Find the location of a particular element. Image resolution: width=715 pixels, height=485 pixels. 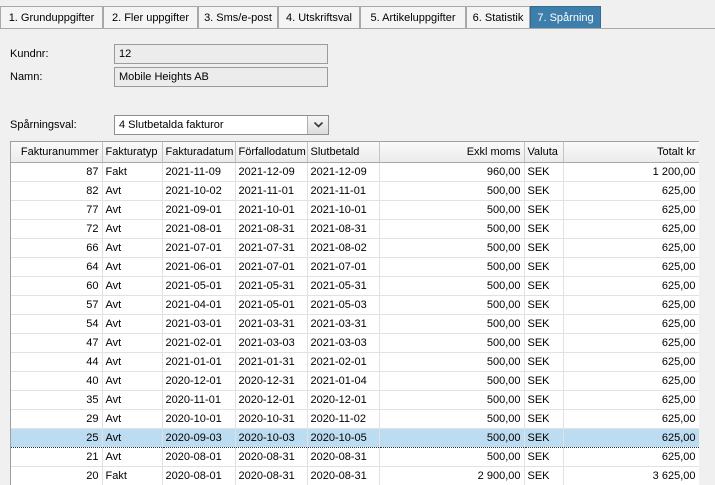

cell-fakturadatum: 2020-09-03 is located at coordinates (198, 438).